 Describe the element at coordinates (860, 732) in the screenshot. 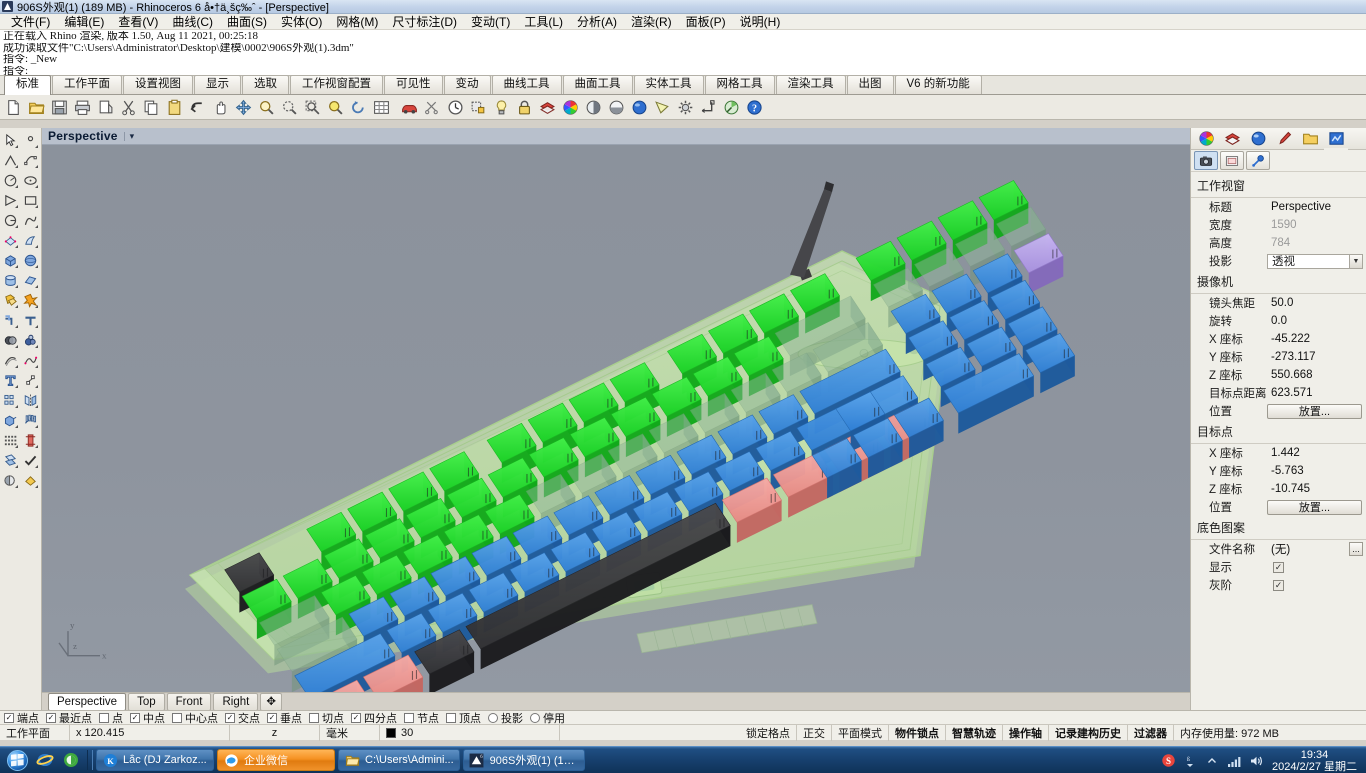

I see `status-planar: 平面模式` at that location.